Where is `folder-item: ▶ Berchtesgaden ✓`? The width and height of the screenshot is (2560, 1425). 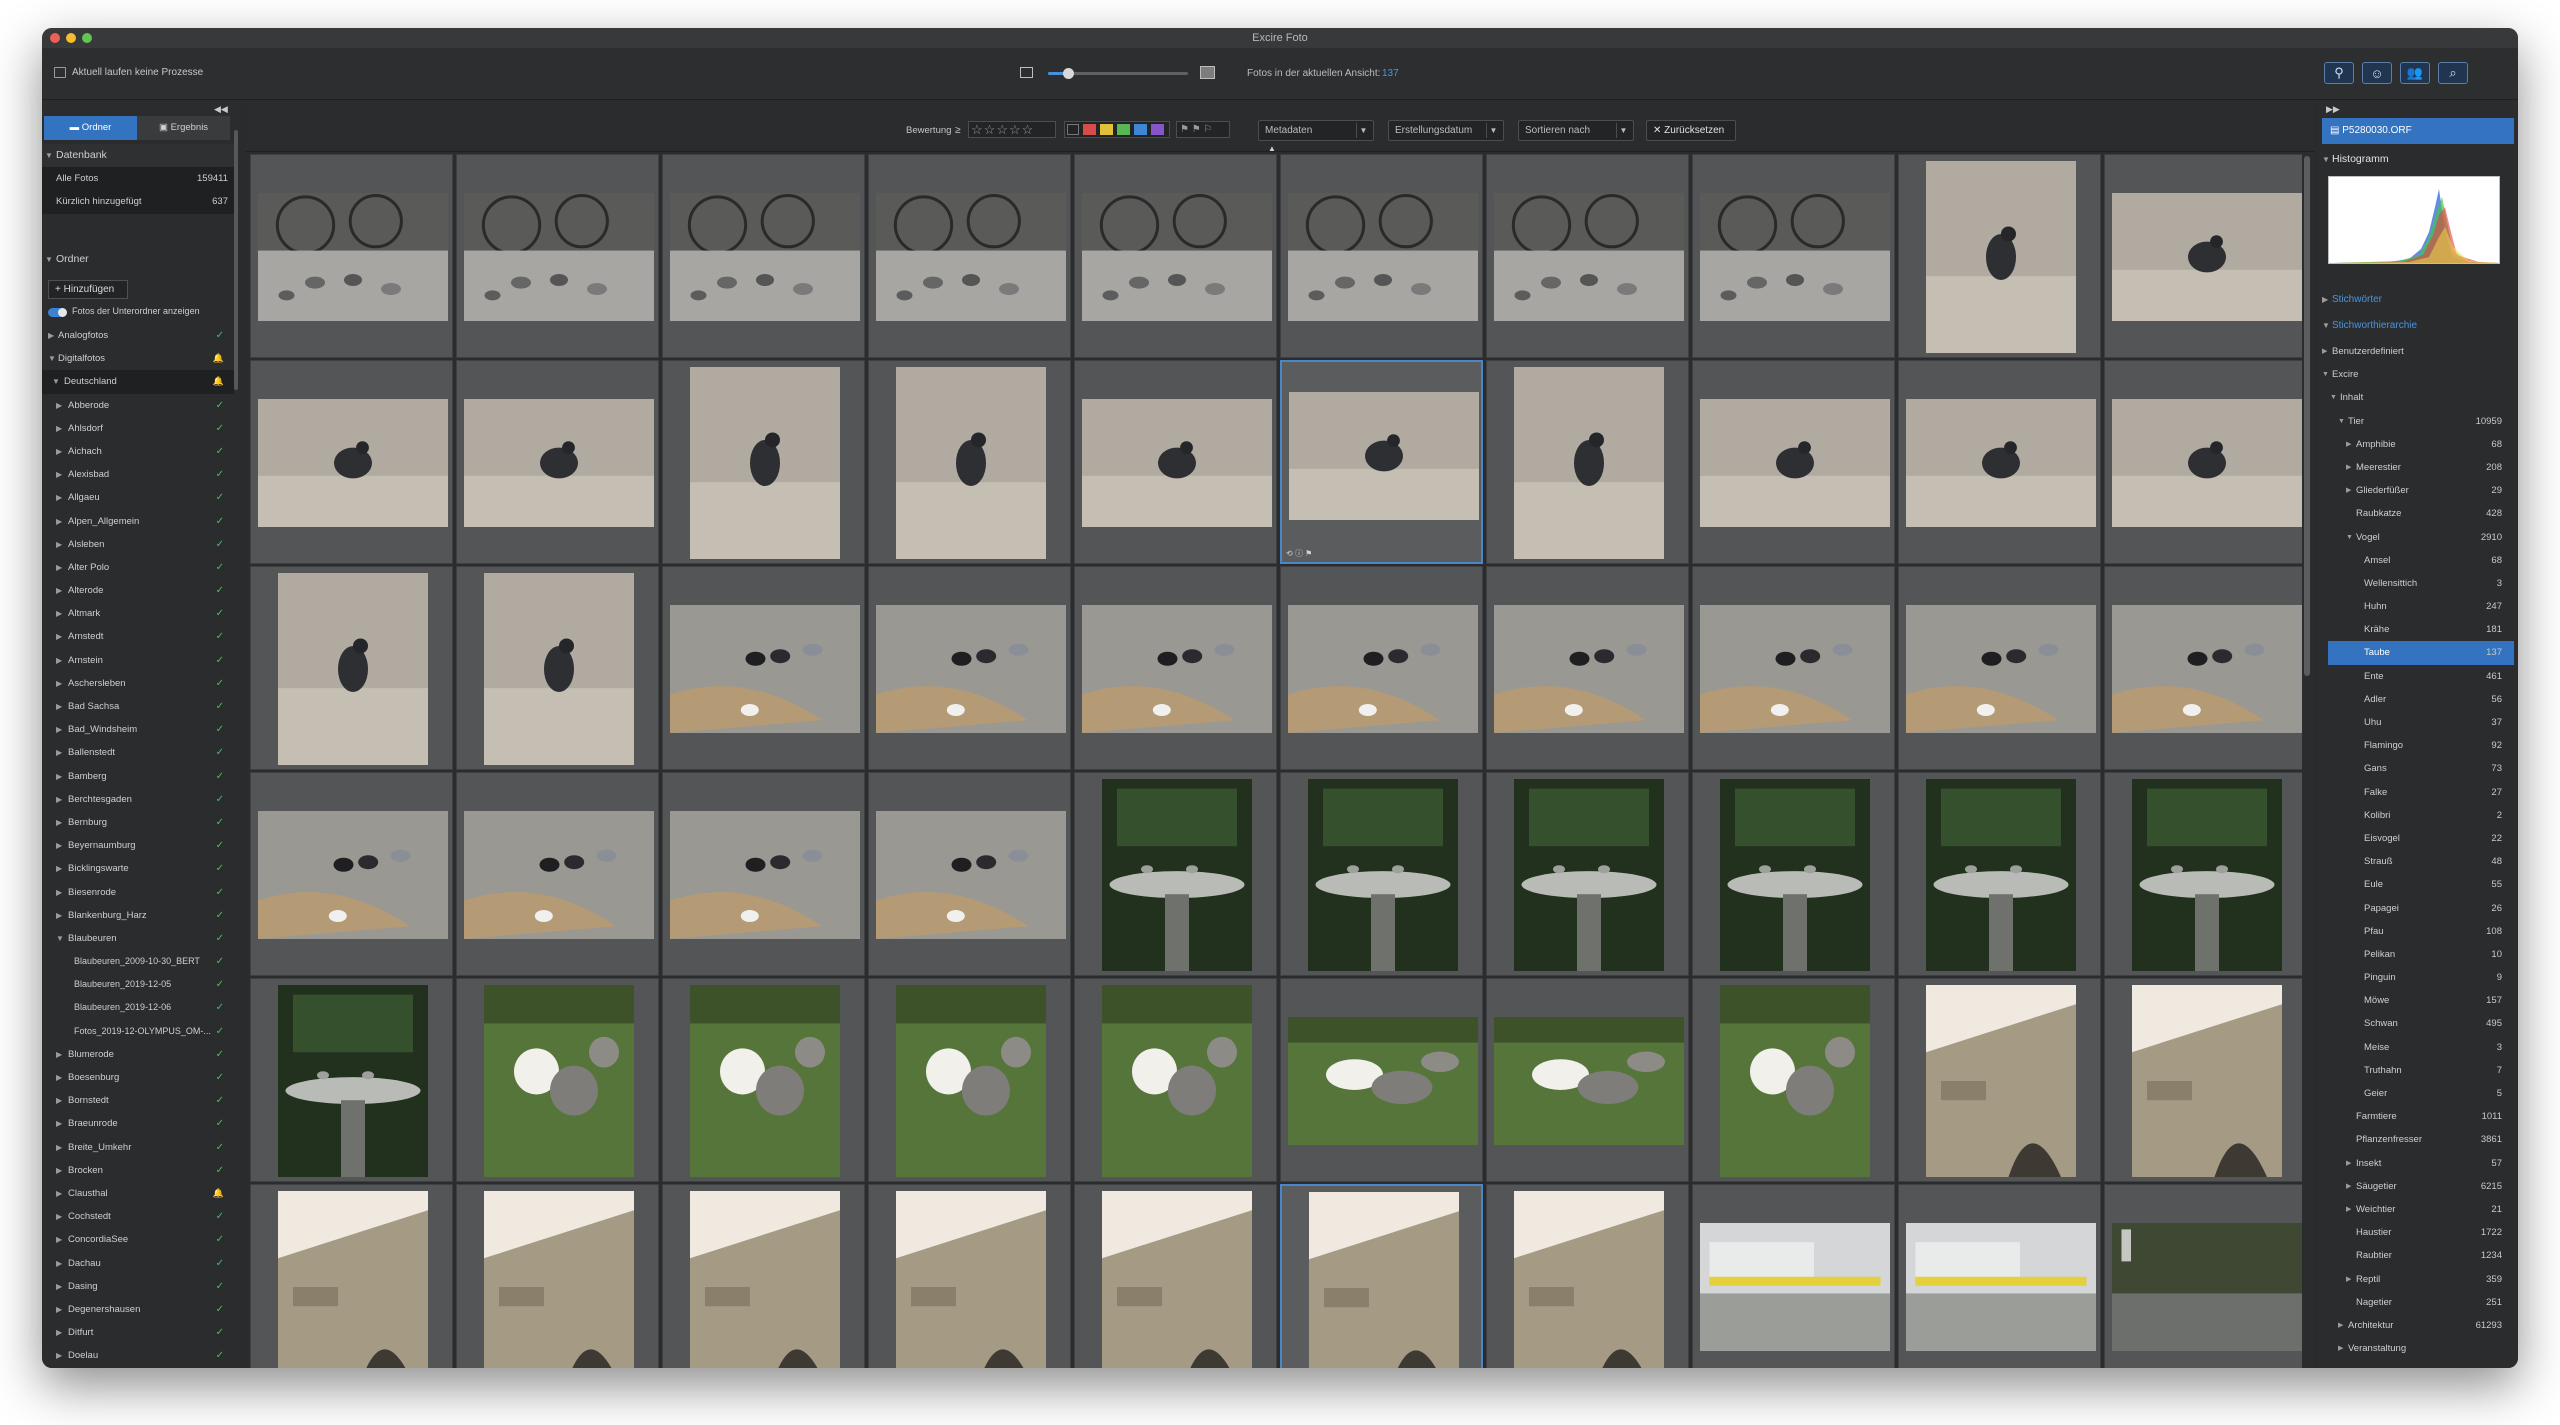 folder-item: ▶ Berchtesgaden ✓ is located at coordinates (138, 799).